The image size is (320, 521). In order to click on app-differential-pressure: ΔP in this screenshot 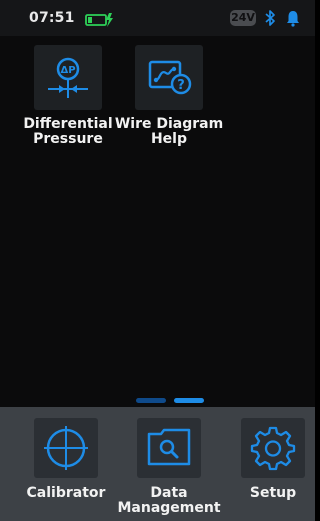, I will do `click(68, 77)`.